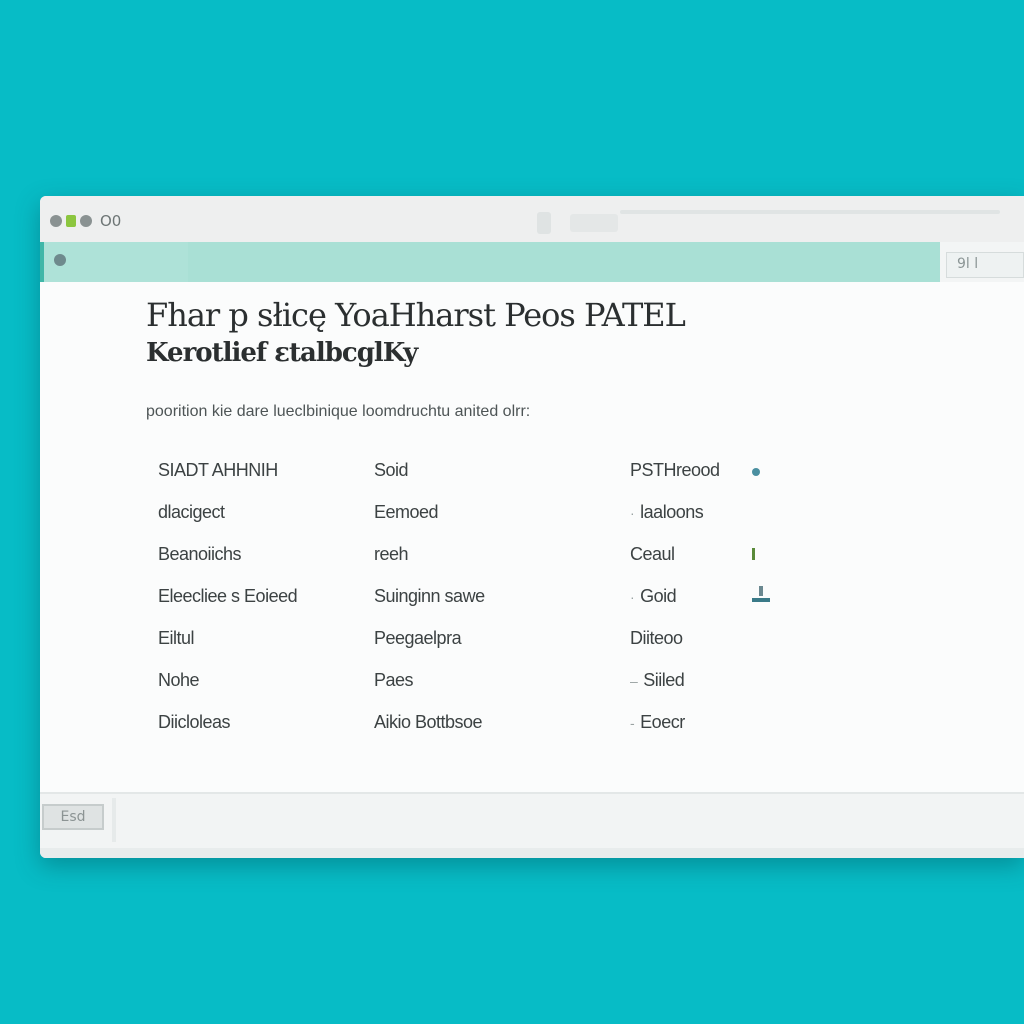  What do you see at coordinates (478, 640) in the screenshot?
I see `table-row: Eiltul Peegaelpra Diiteoo` at bounding box center [478, 640].